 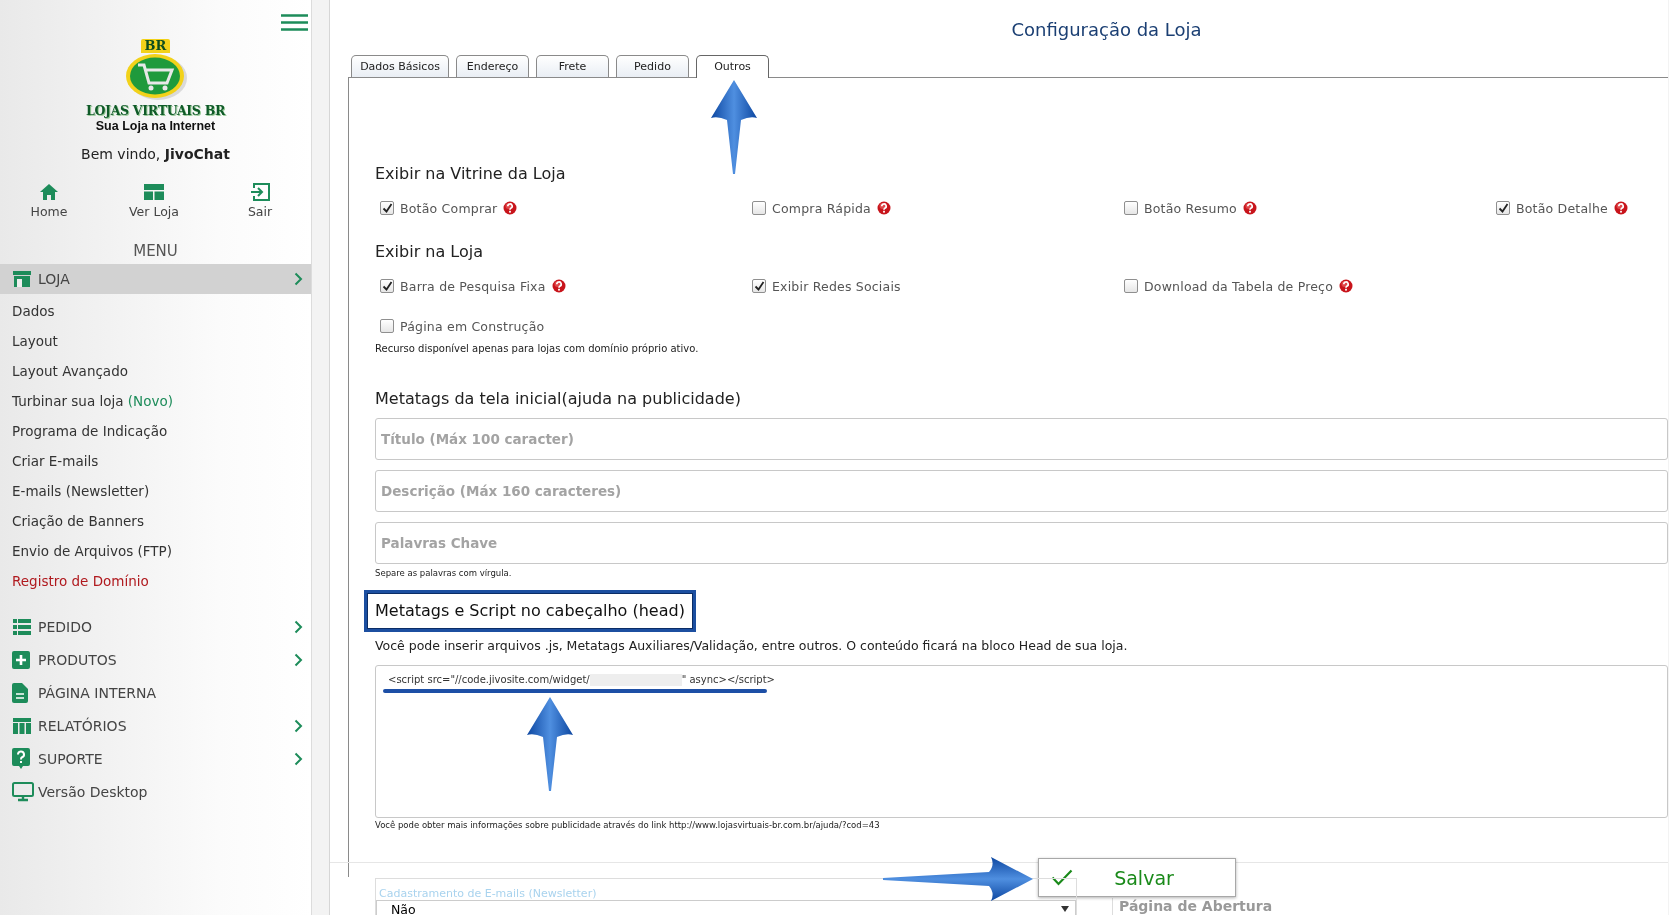 I want to click on submenu-item: Registro de Domínio, so click(x=80, y=581).